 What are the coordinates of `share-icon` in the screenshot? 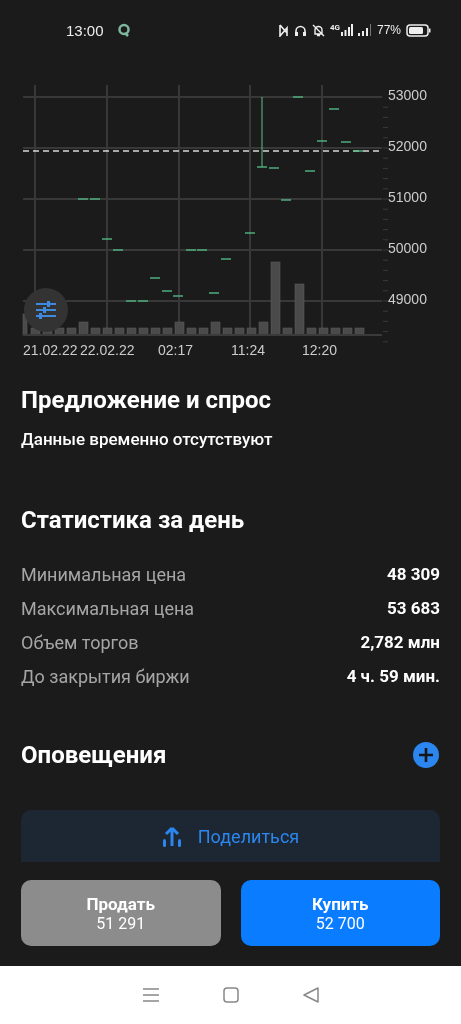 It's located at (171, 837).